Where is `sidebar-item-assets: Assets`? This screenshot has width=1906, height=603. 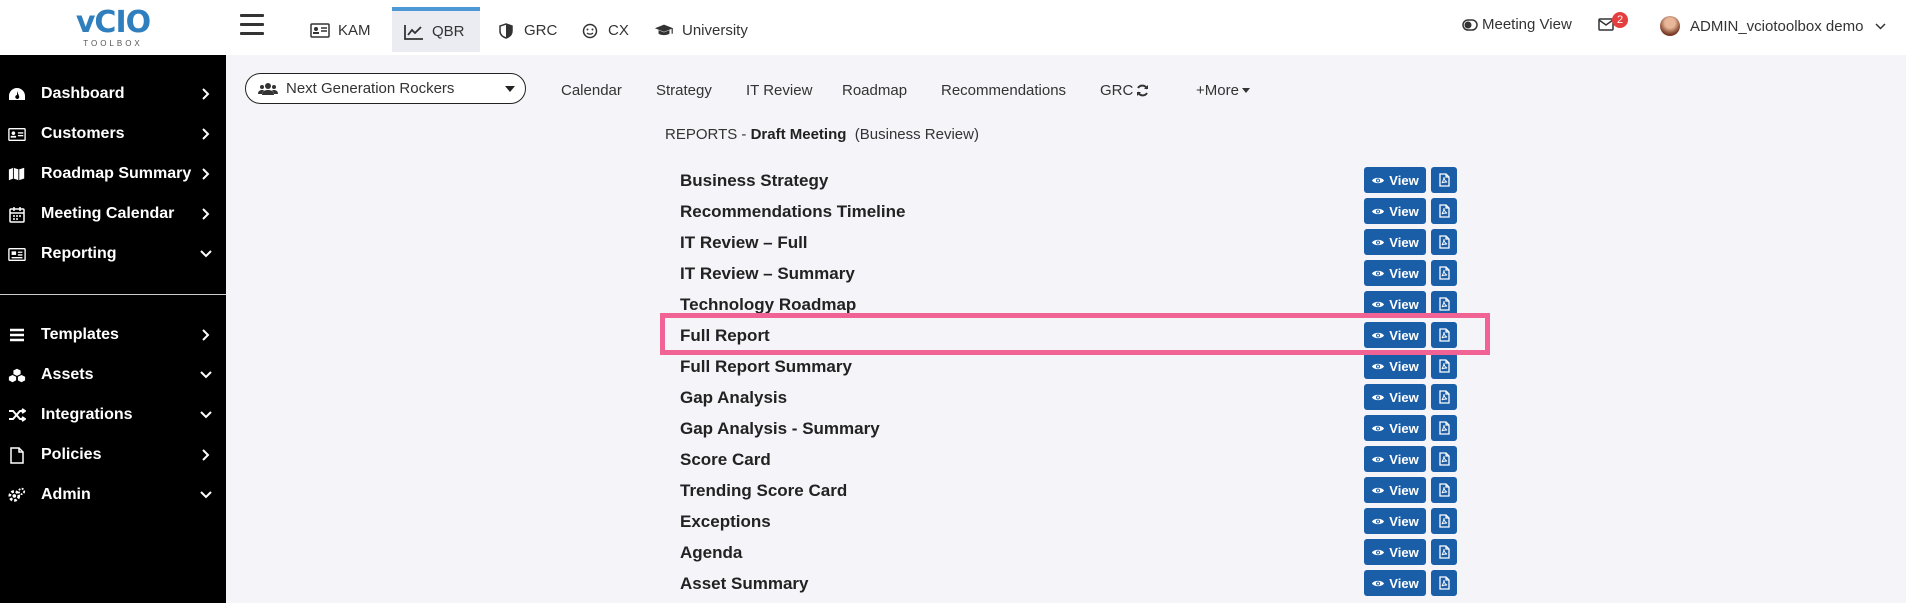
sidebar-item-assets: Assets is located at coordinates (113, 375).